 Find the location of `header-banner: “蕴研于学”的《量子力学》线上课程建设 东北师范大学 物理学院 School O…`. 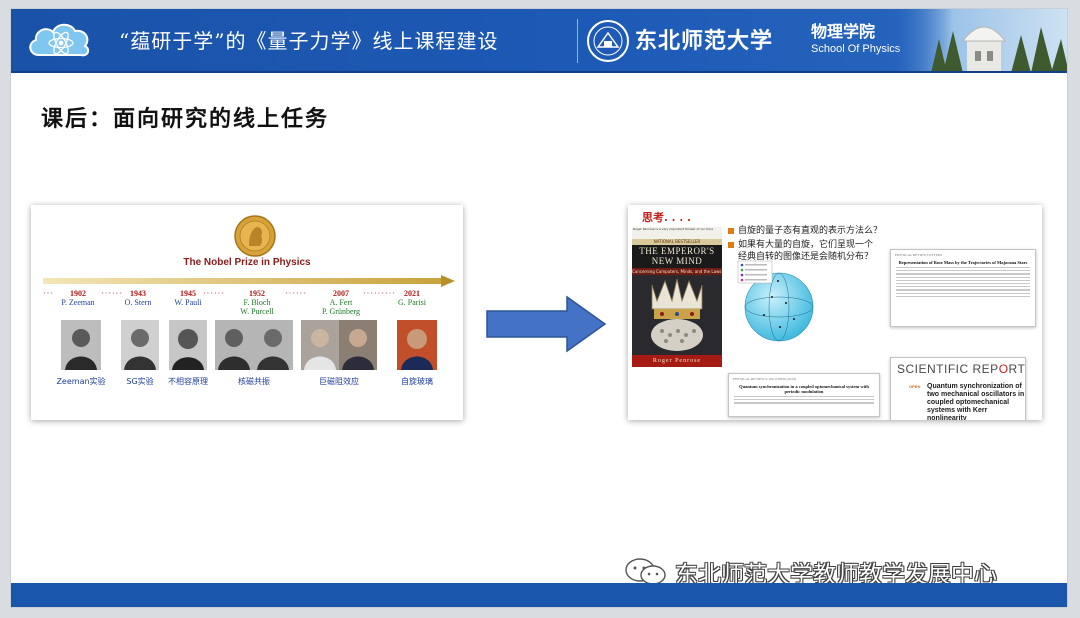

header-banner: “蕴研于学”的《量子力学》线上课程建设 东北师范大学 物理学院 School O… is located at coordinates (539, 41).